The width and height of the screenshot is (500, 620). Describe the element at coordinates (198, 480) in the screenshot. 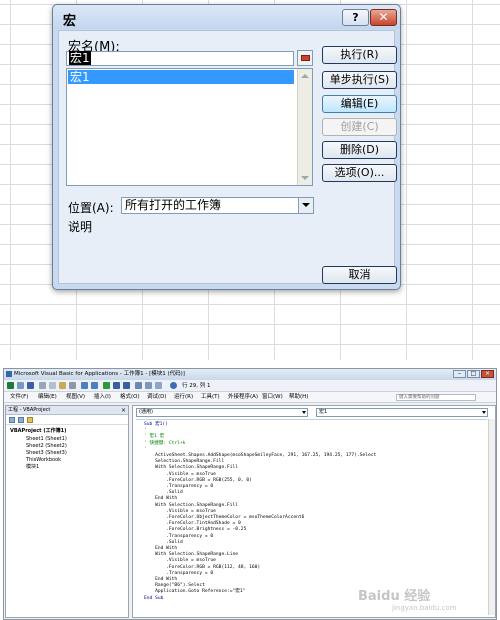

I see `code-line: .ForeColor.RGB = RGB(255, 0, 0)` at that location.